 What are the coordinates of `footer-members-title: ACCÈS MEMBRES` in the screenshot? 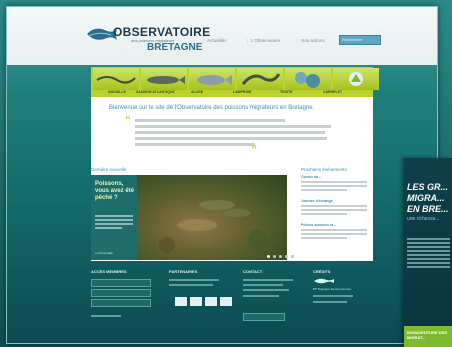 It's located at (109, 271).